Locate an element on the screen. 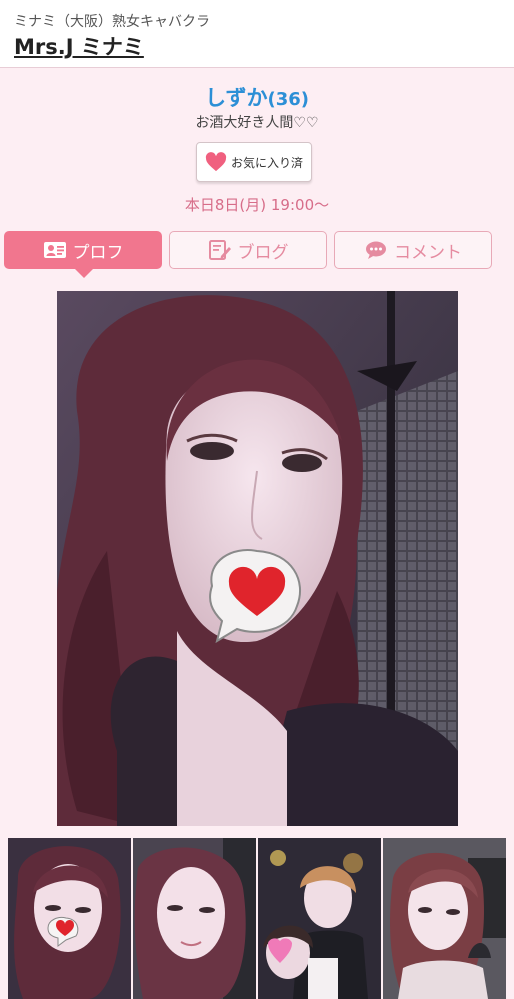  tab-blog: ブログ is located at coordinates (248, 250).